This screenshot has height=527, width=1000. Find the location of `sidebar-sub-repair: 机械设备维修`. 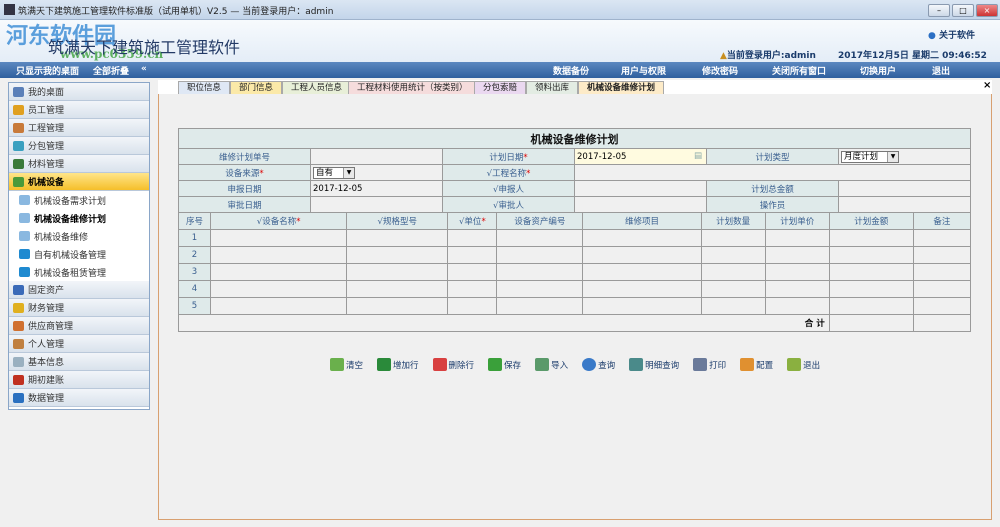

sidebar-sub-repair: 机械设备维修 is located at coordinates (79, 236).